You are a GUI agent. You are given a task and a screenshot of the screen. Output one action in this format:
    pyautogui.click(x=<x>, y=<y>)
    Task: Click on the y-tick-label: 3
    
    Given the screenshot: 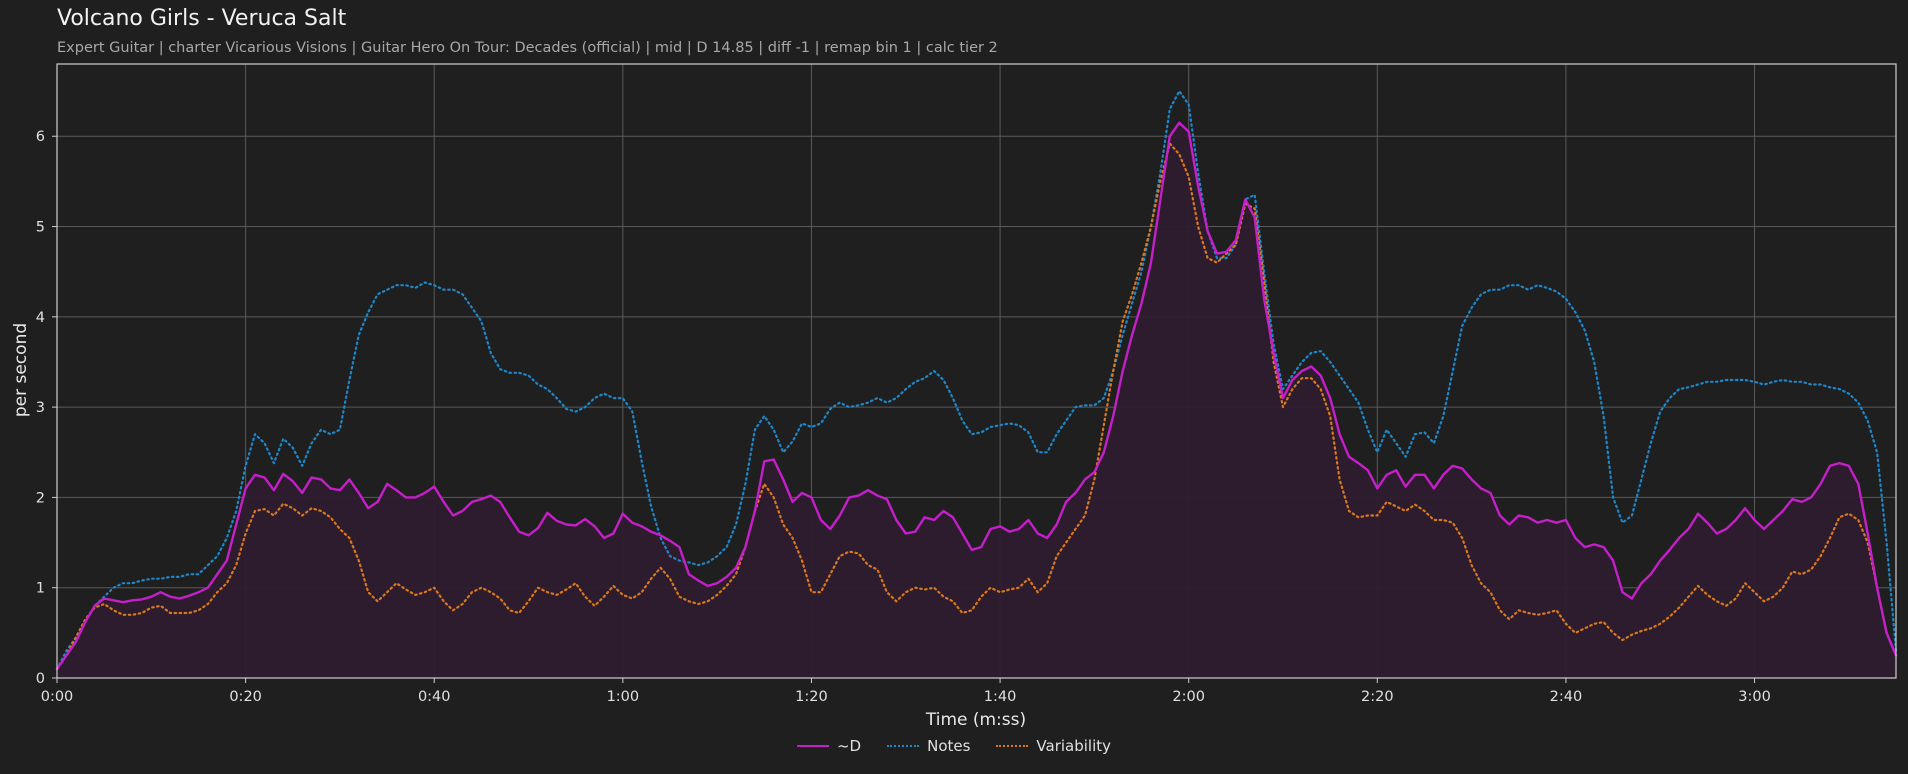 What is the action you would take?
    pyautogui.click(x=40, y=408)
    